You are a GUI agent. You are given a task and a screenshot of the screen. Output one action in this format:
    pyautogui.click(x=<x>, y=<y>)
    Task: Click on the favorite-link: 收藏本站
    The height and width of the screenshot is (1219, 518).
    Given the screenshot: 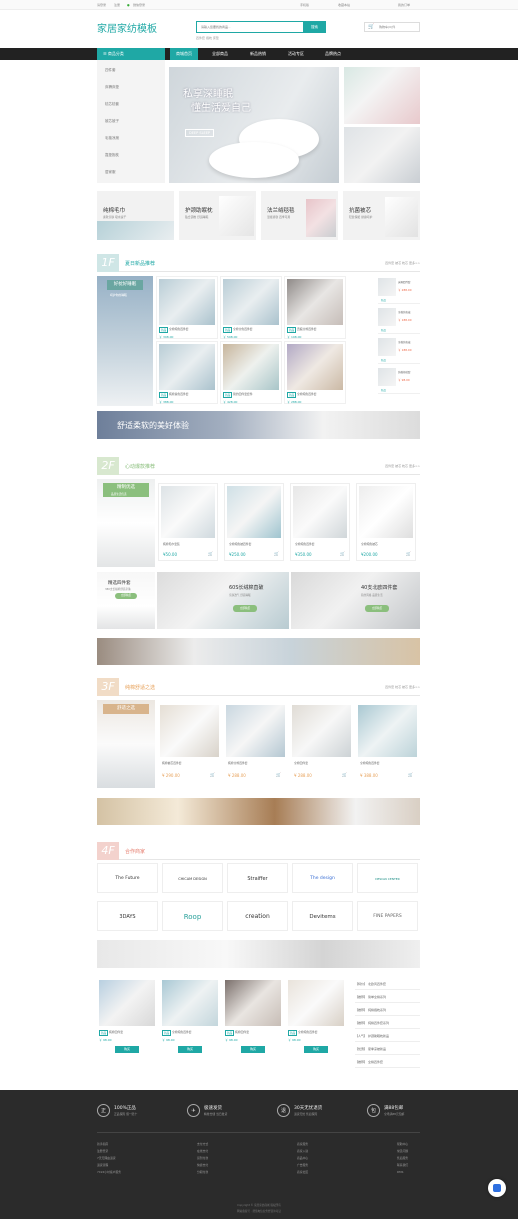 What is the action you would take?
    pyautogui.click(x=344, y=5)
    